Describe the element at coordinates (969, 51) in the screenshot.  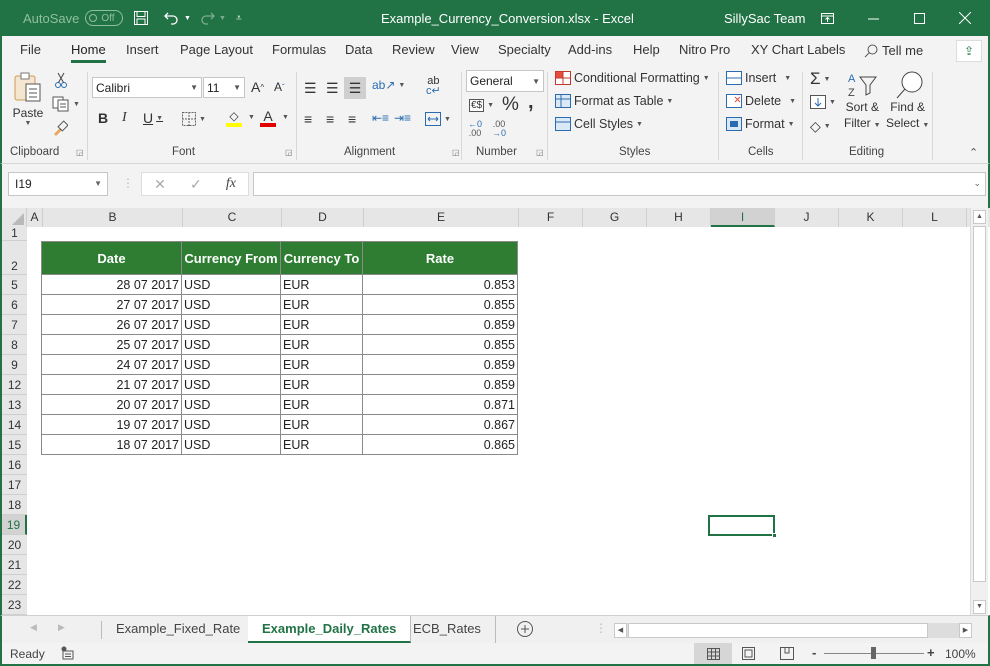
I see `share-button: ⇪` at that location.